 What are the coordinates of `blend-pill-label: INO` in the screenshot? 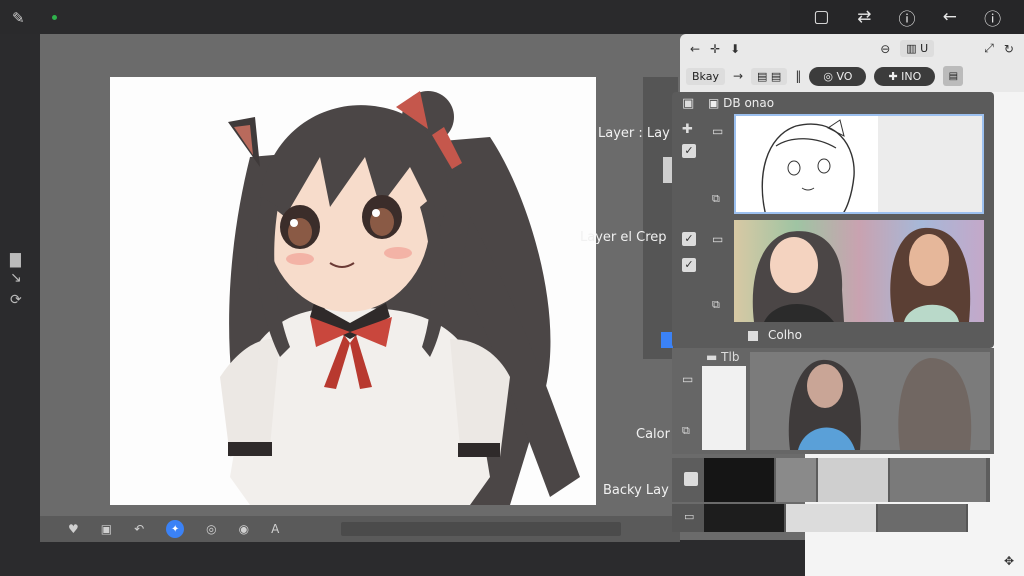 It's located at (911, 76).